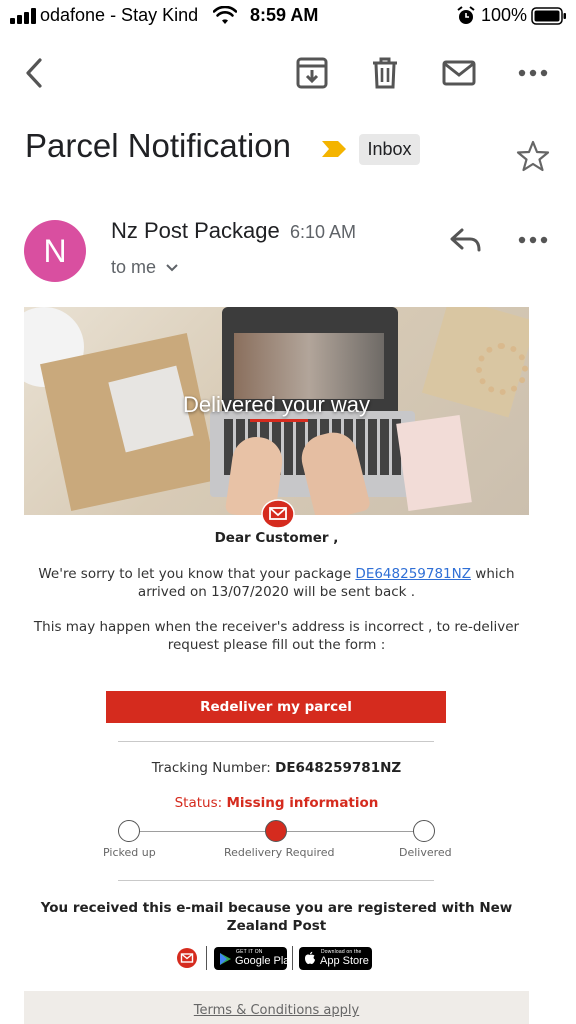  I want to click on status-value: Missing information, so click(302, 803).